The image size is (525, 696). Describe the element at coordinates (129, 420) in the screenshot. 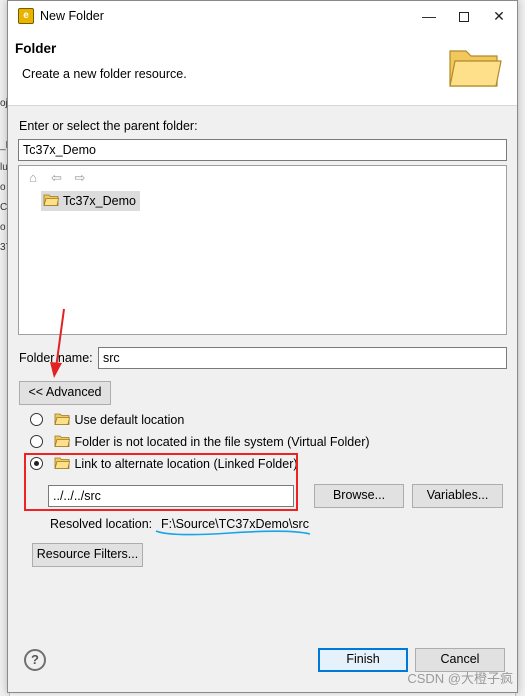

I see `option-label: Use default location` at that location.